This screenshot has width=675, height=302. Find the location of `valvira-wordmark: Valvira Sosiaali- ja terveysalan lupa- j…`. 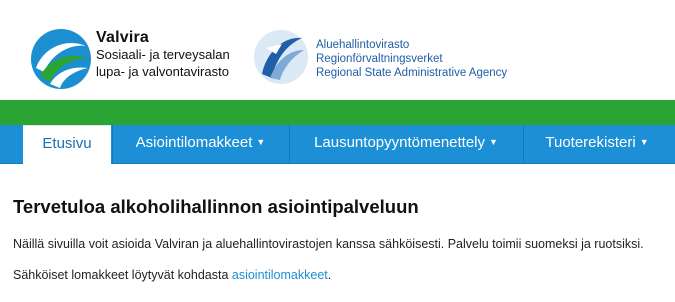

valvira-wordmark: Valvira Sosiaali- ja terveysalan lupa- j… is located at coordinates (163, 54).